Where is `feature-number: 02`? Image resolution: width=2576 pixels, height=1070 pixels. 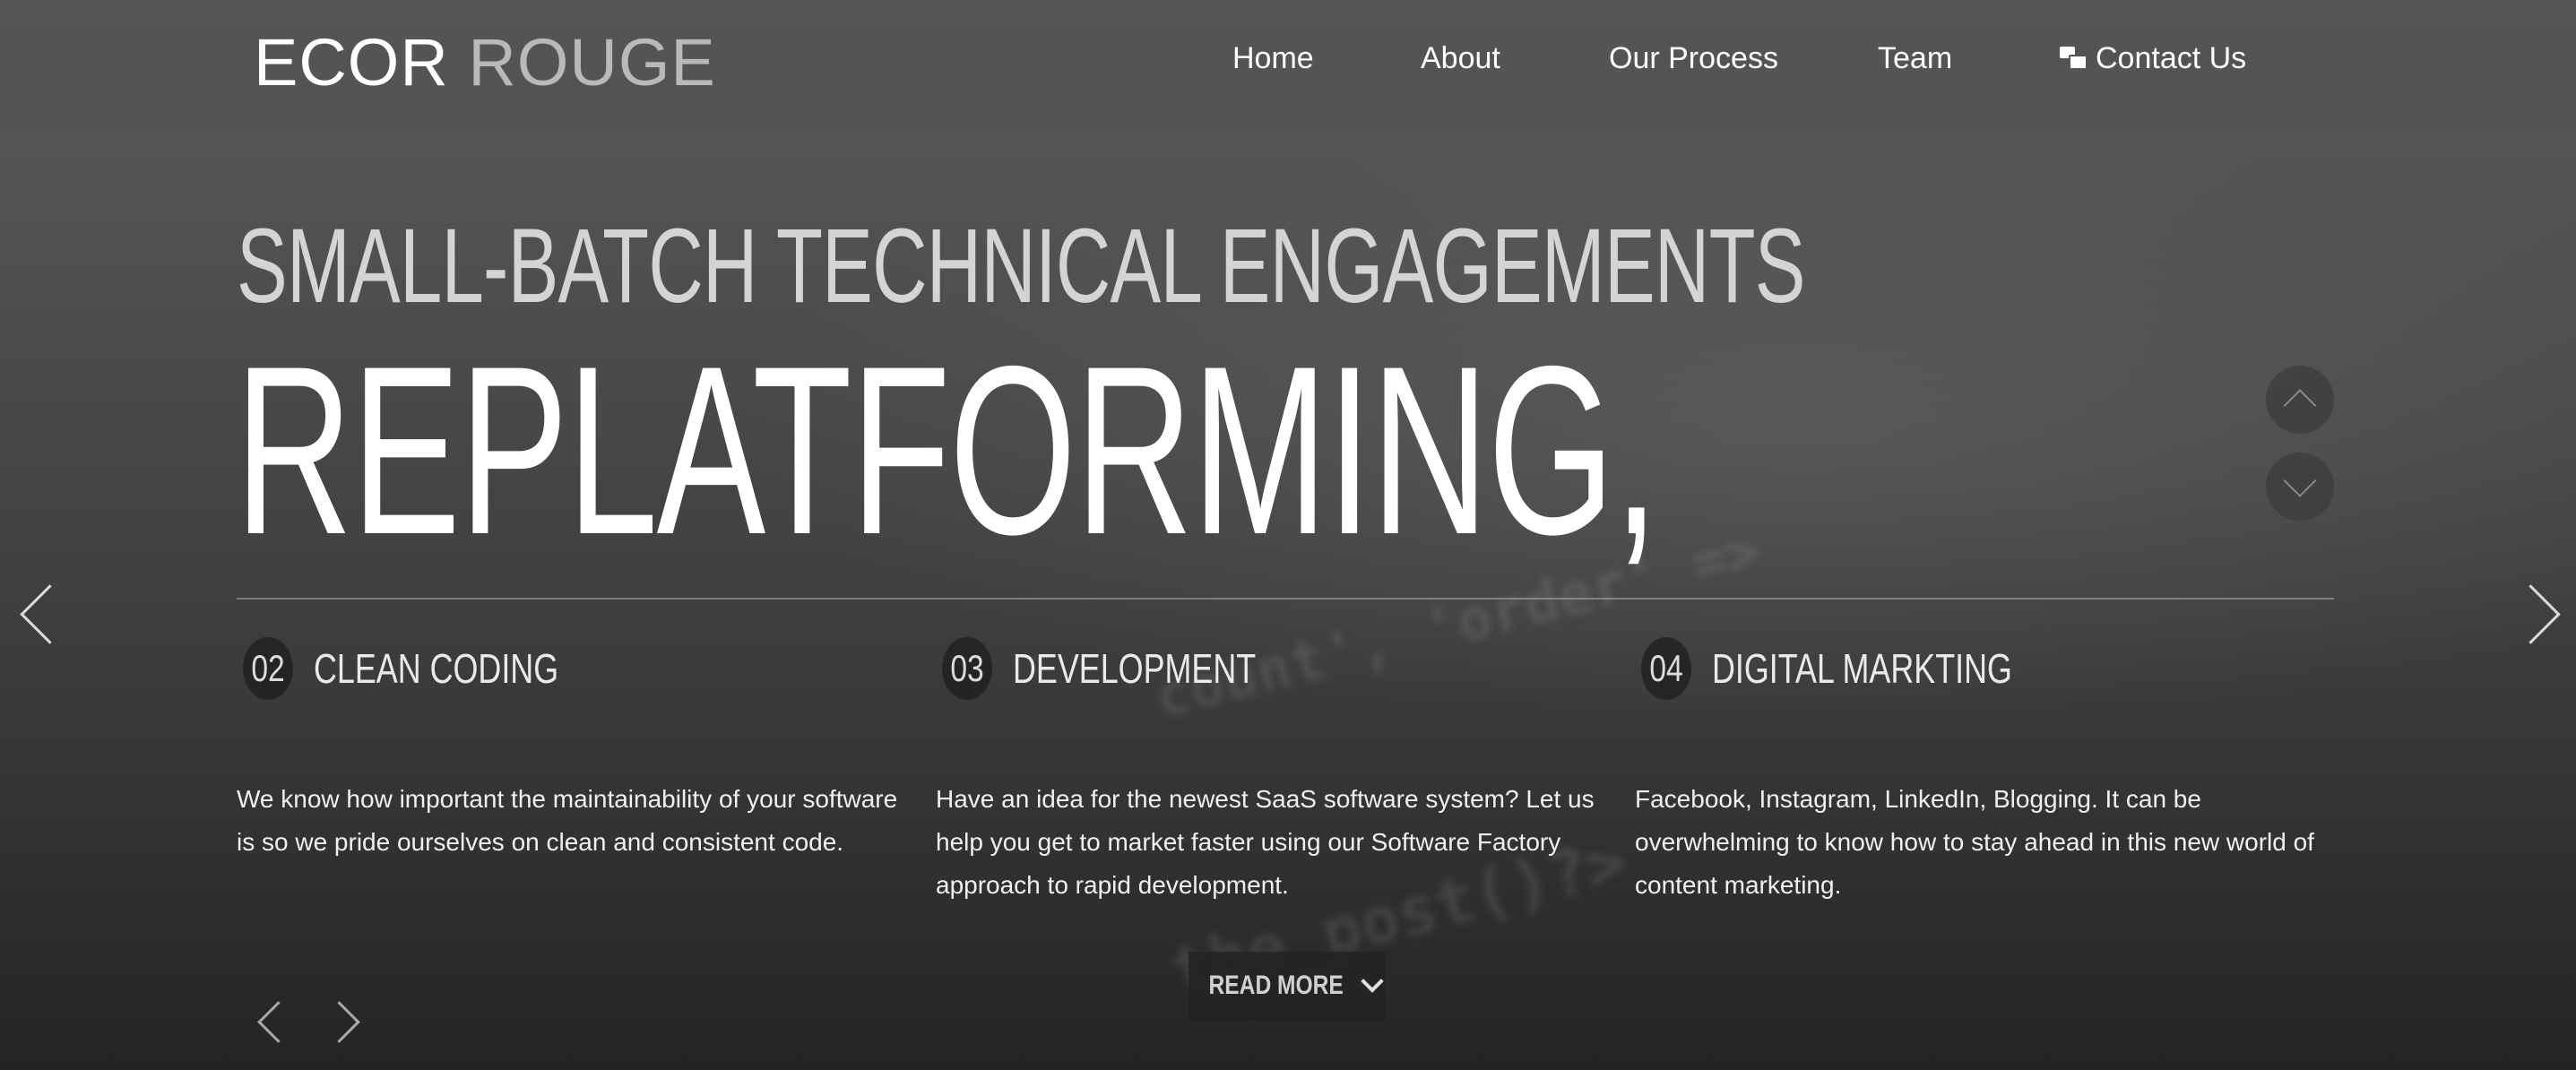 feature-number: 02 is located at coordinates (268, 669).